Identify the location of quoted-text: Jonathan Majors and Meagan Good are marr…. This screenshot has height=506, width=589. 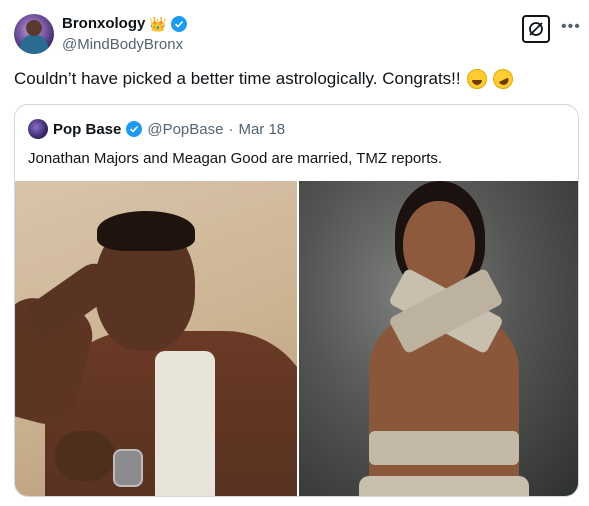
(235, 158).